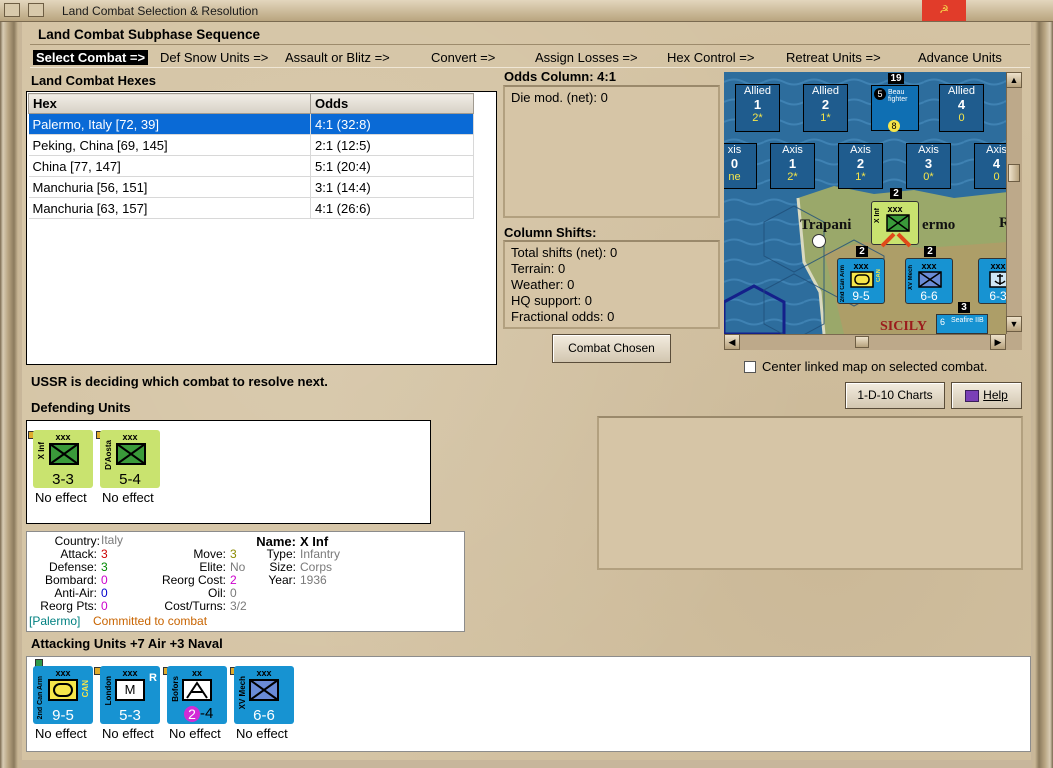 This screenshot has height=768, width=1053. Describe the element at coordinates (861, 281) in the screenshot. I see `map-counter-2nd-can-arm: xxx 2nd Can Arm CAN 9-5` at that location.